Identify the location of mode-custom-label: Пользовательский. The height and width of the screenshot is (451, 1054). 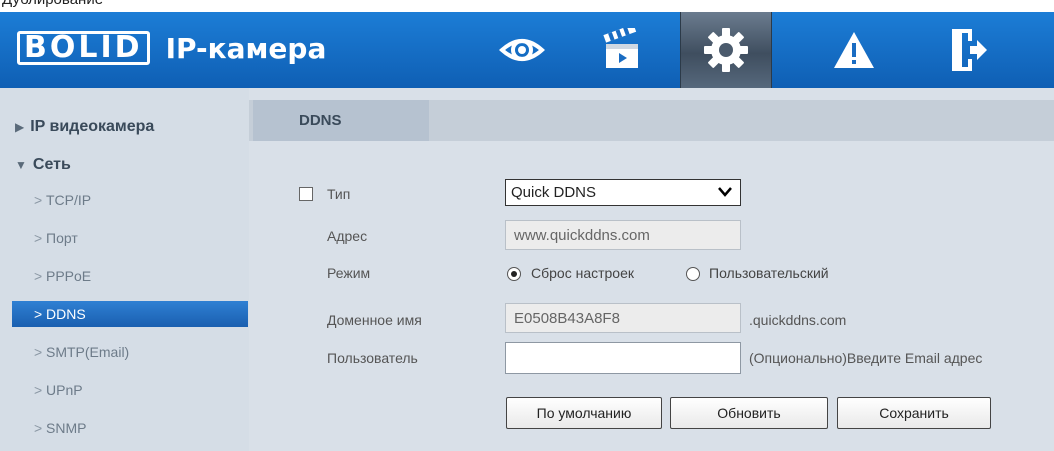
(769, 273).